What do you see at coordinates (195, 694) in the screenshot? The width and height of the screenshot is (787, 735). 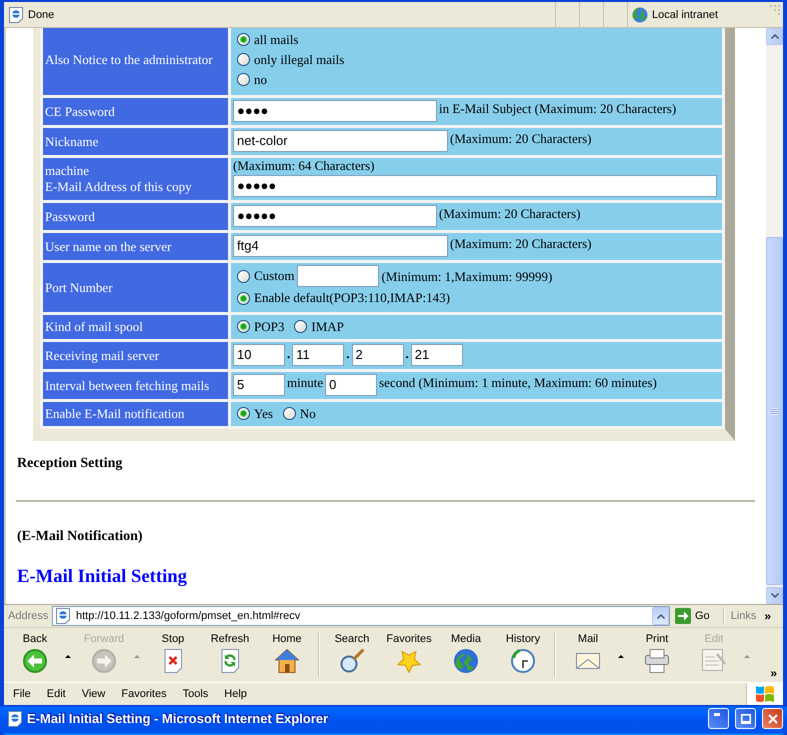 I see `menu-item: Tools` at bounding box center [195, 694].